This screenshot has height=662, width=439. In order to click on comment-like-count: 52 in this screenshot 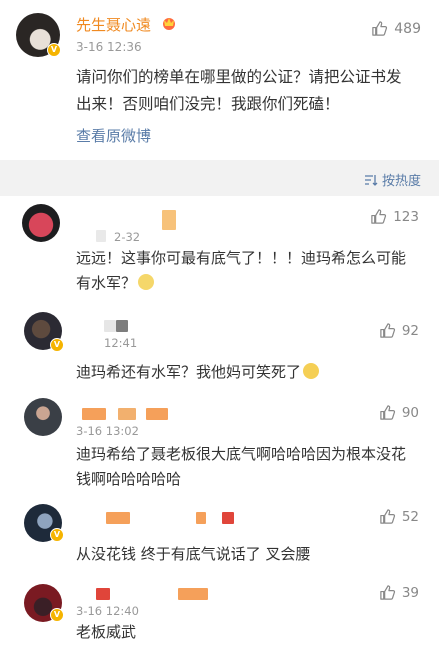, I will do `click(410, 516)`.